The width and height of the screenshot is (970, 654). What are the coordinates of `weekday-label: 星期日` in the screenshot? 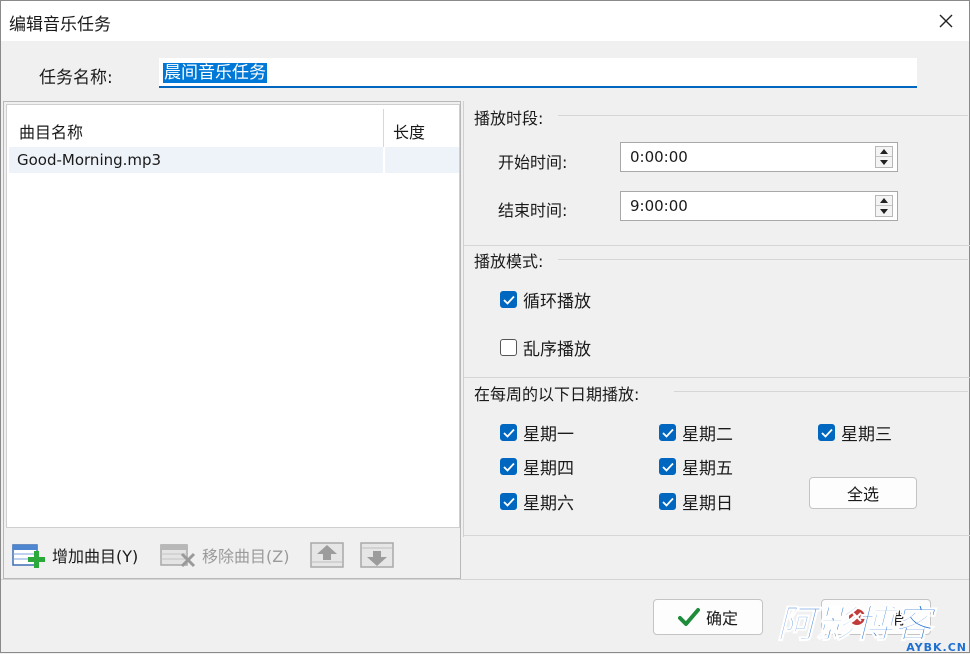 It's located at (707, 504).